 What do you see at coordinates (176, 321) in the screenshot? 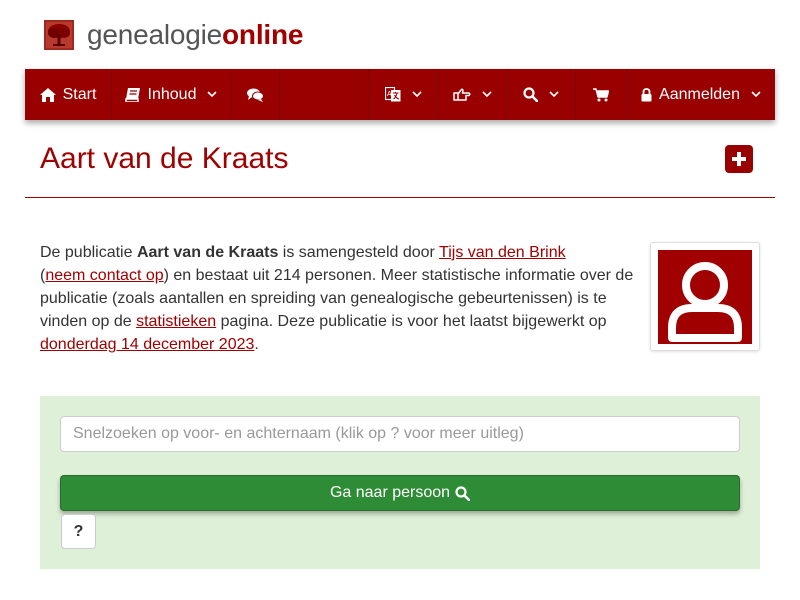
I see `statistics-link: statistieken` at bounding box center [176, 321].